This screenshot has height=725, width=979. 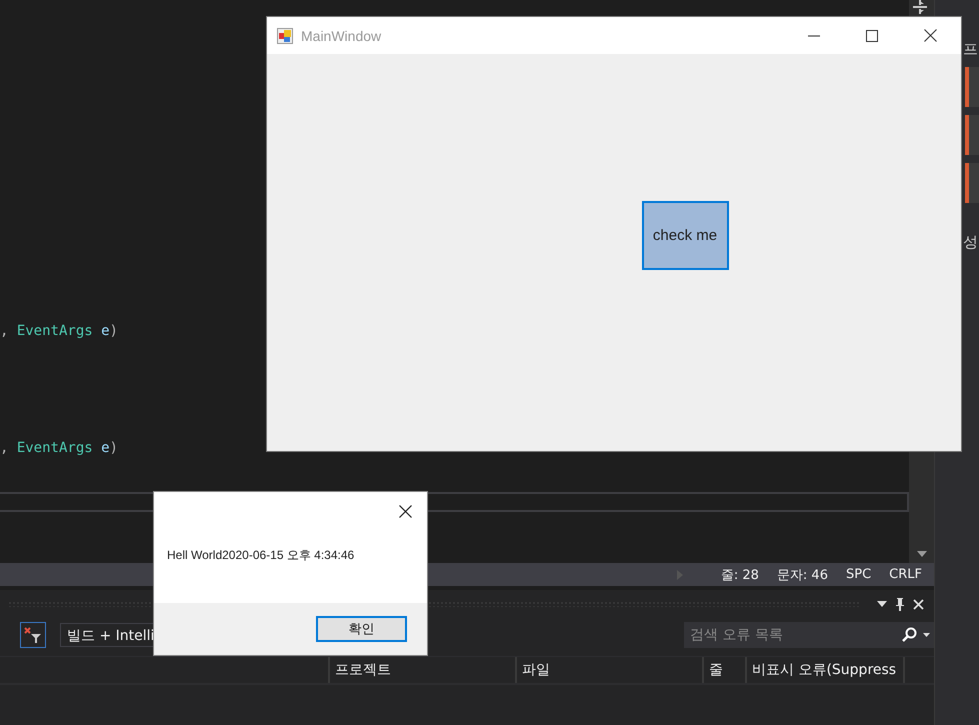 I want to click on search-field: 검색 오류 목록, so click(x=790, y=635).